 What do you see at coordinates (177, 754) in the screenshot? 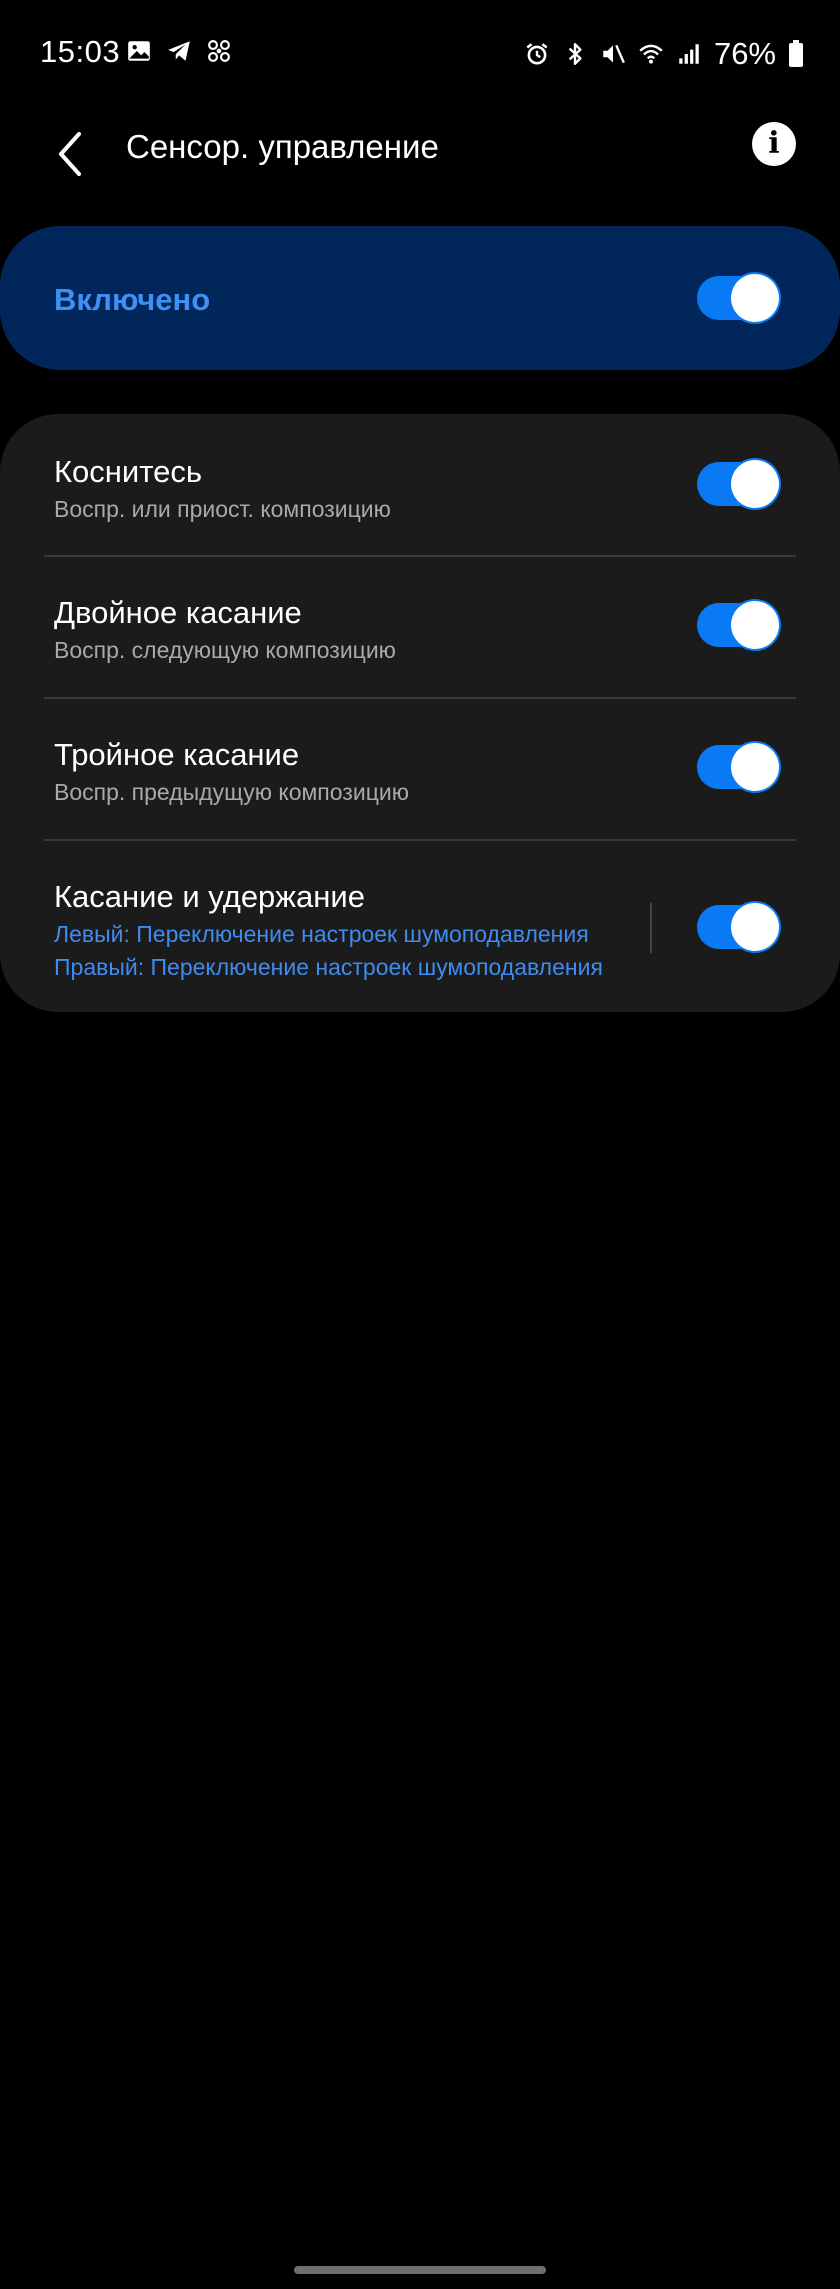
I see `list-item-title: Тройное касание` at bounding box center [177, 754].